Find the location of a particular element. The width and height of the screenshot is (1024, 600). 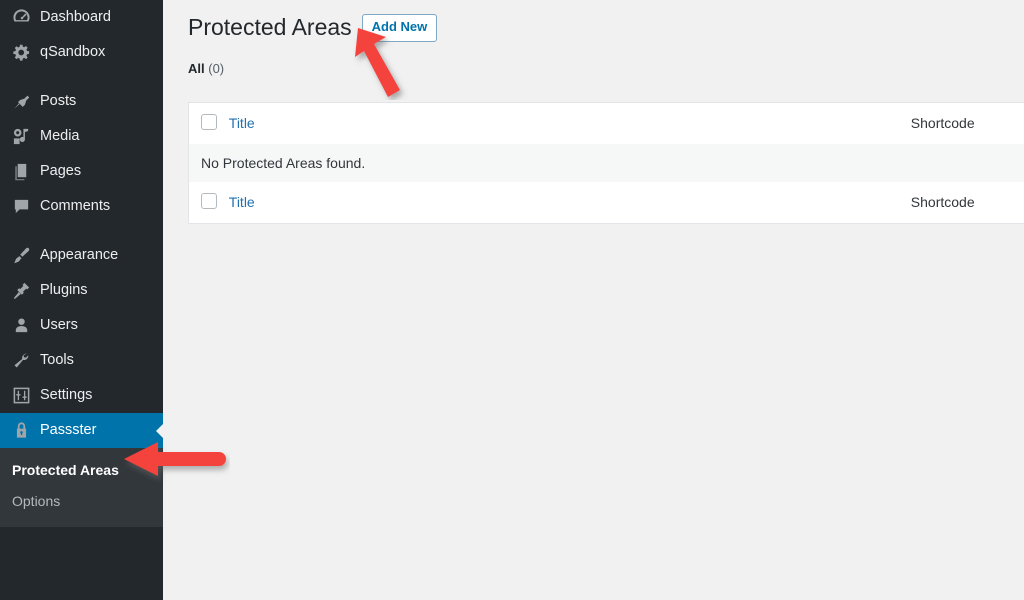

sidebar-item-plugins: Plugins is located at coordinates (81, 290).